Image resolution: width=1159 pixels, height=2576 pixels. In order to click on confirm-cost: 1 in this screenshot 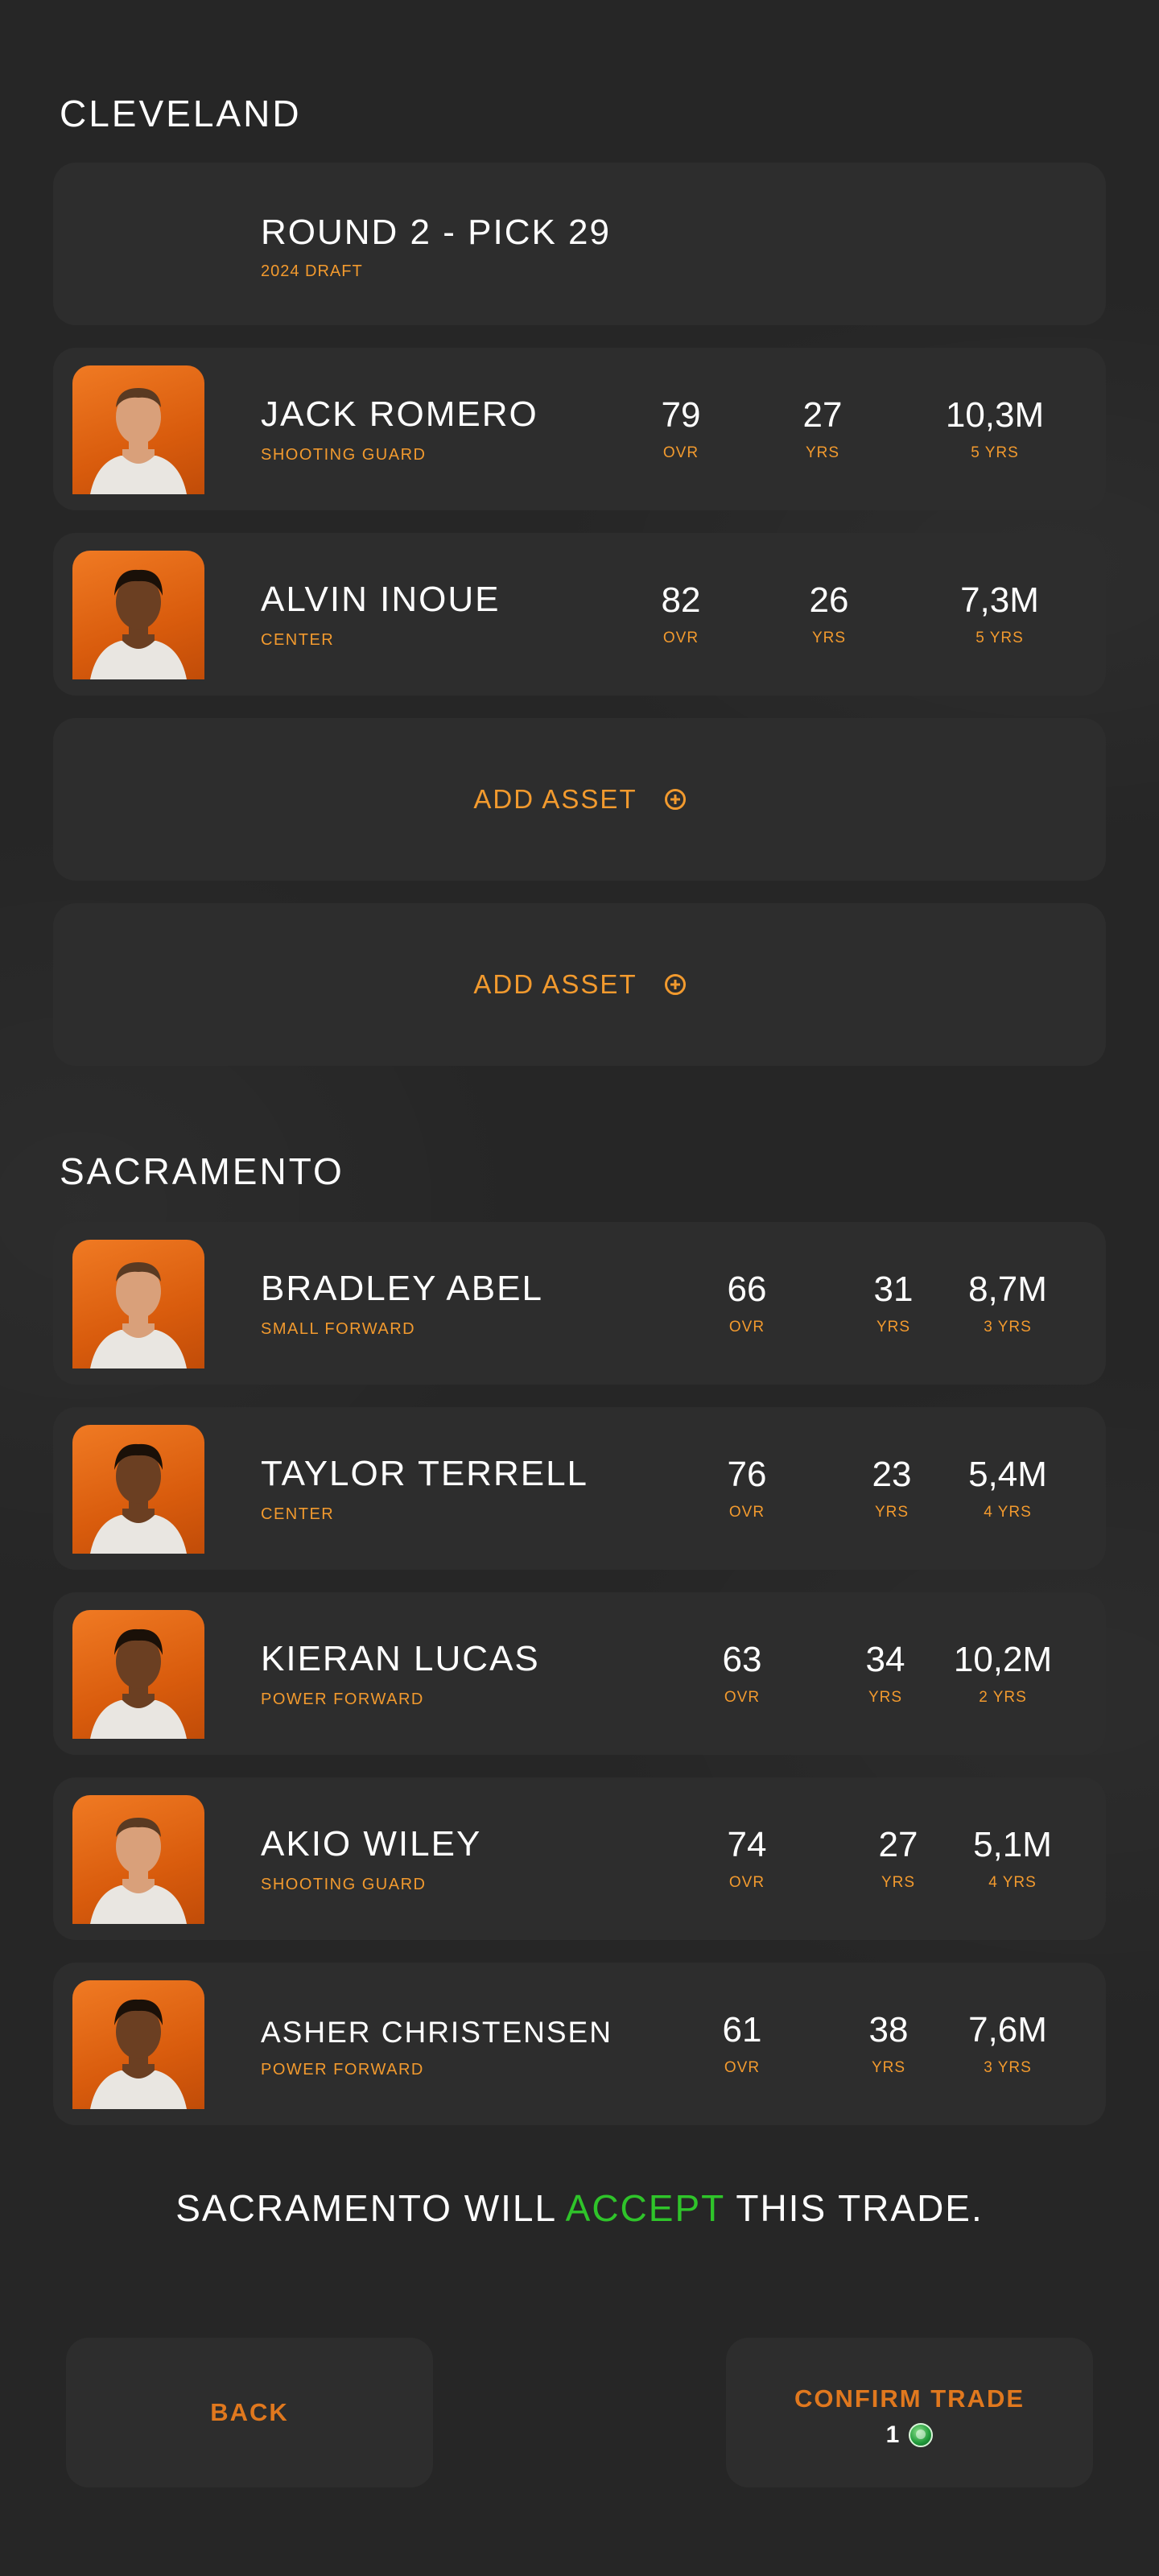, I will do `click(909, 2435)`.